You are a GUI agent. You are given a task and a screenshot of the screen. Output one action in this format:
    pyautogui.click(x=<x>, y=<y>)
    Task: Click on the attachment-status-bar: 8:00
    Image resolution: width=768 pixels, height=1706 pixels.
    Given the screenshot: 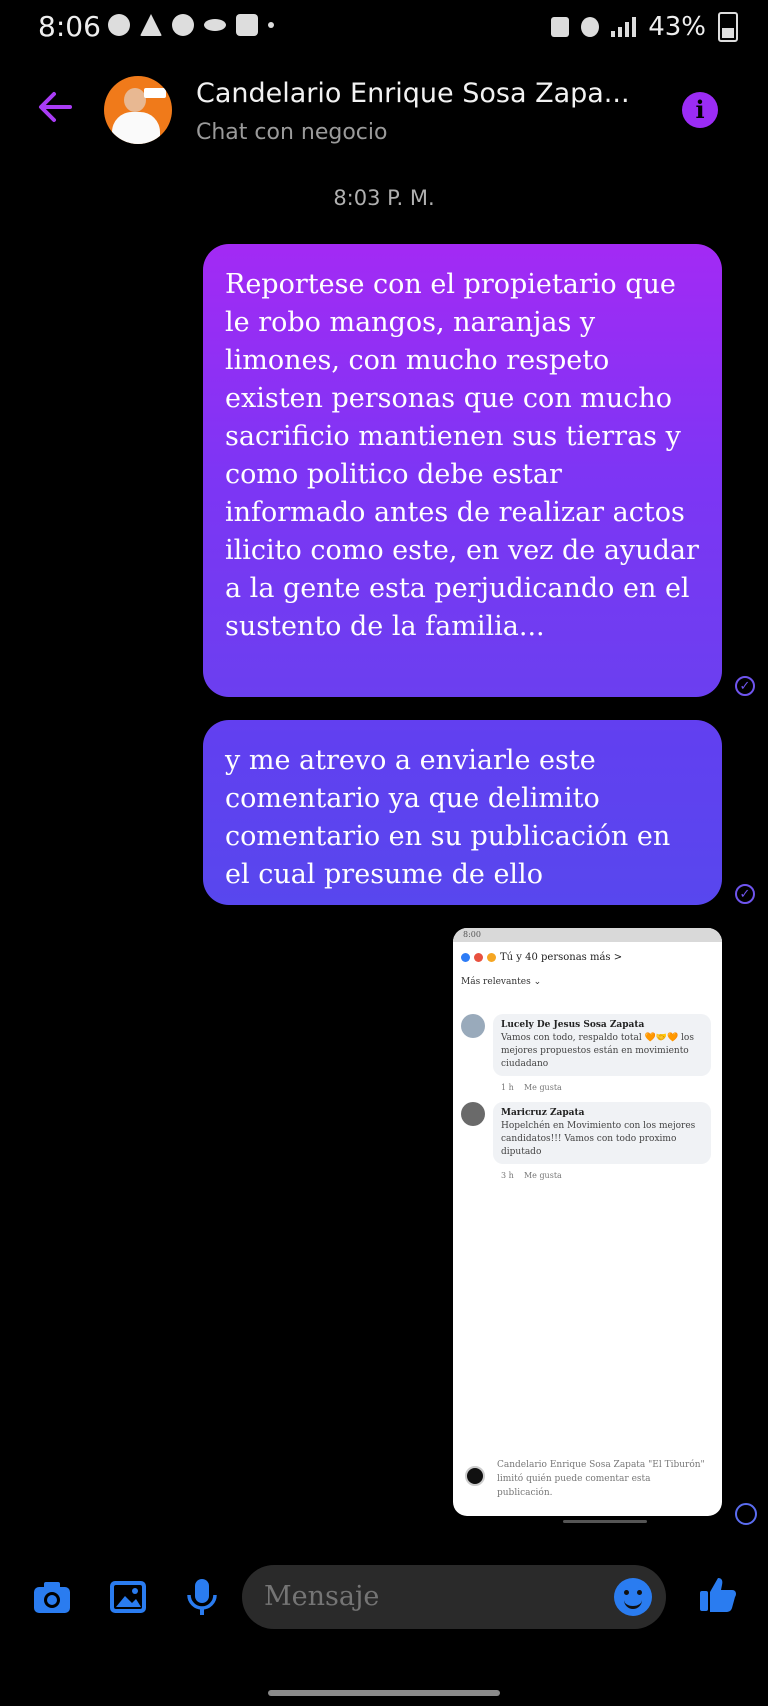 What is the action you would take?
    pyautogui.click(x=587, y=935)
    